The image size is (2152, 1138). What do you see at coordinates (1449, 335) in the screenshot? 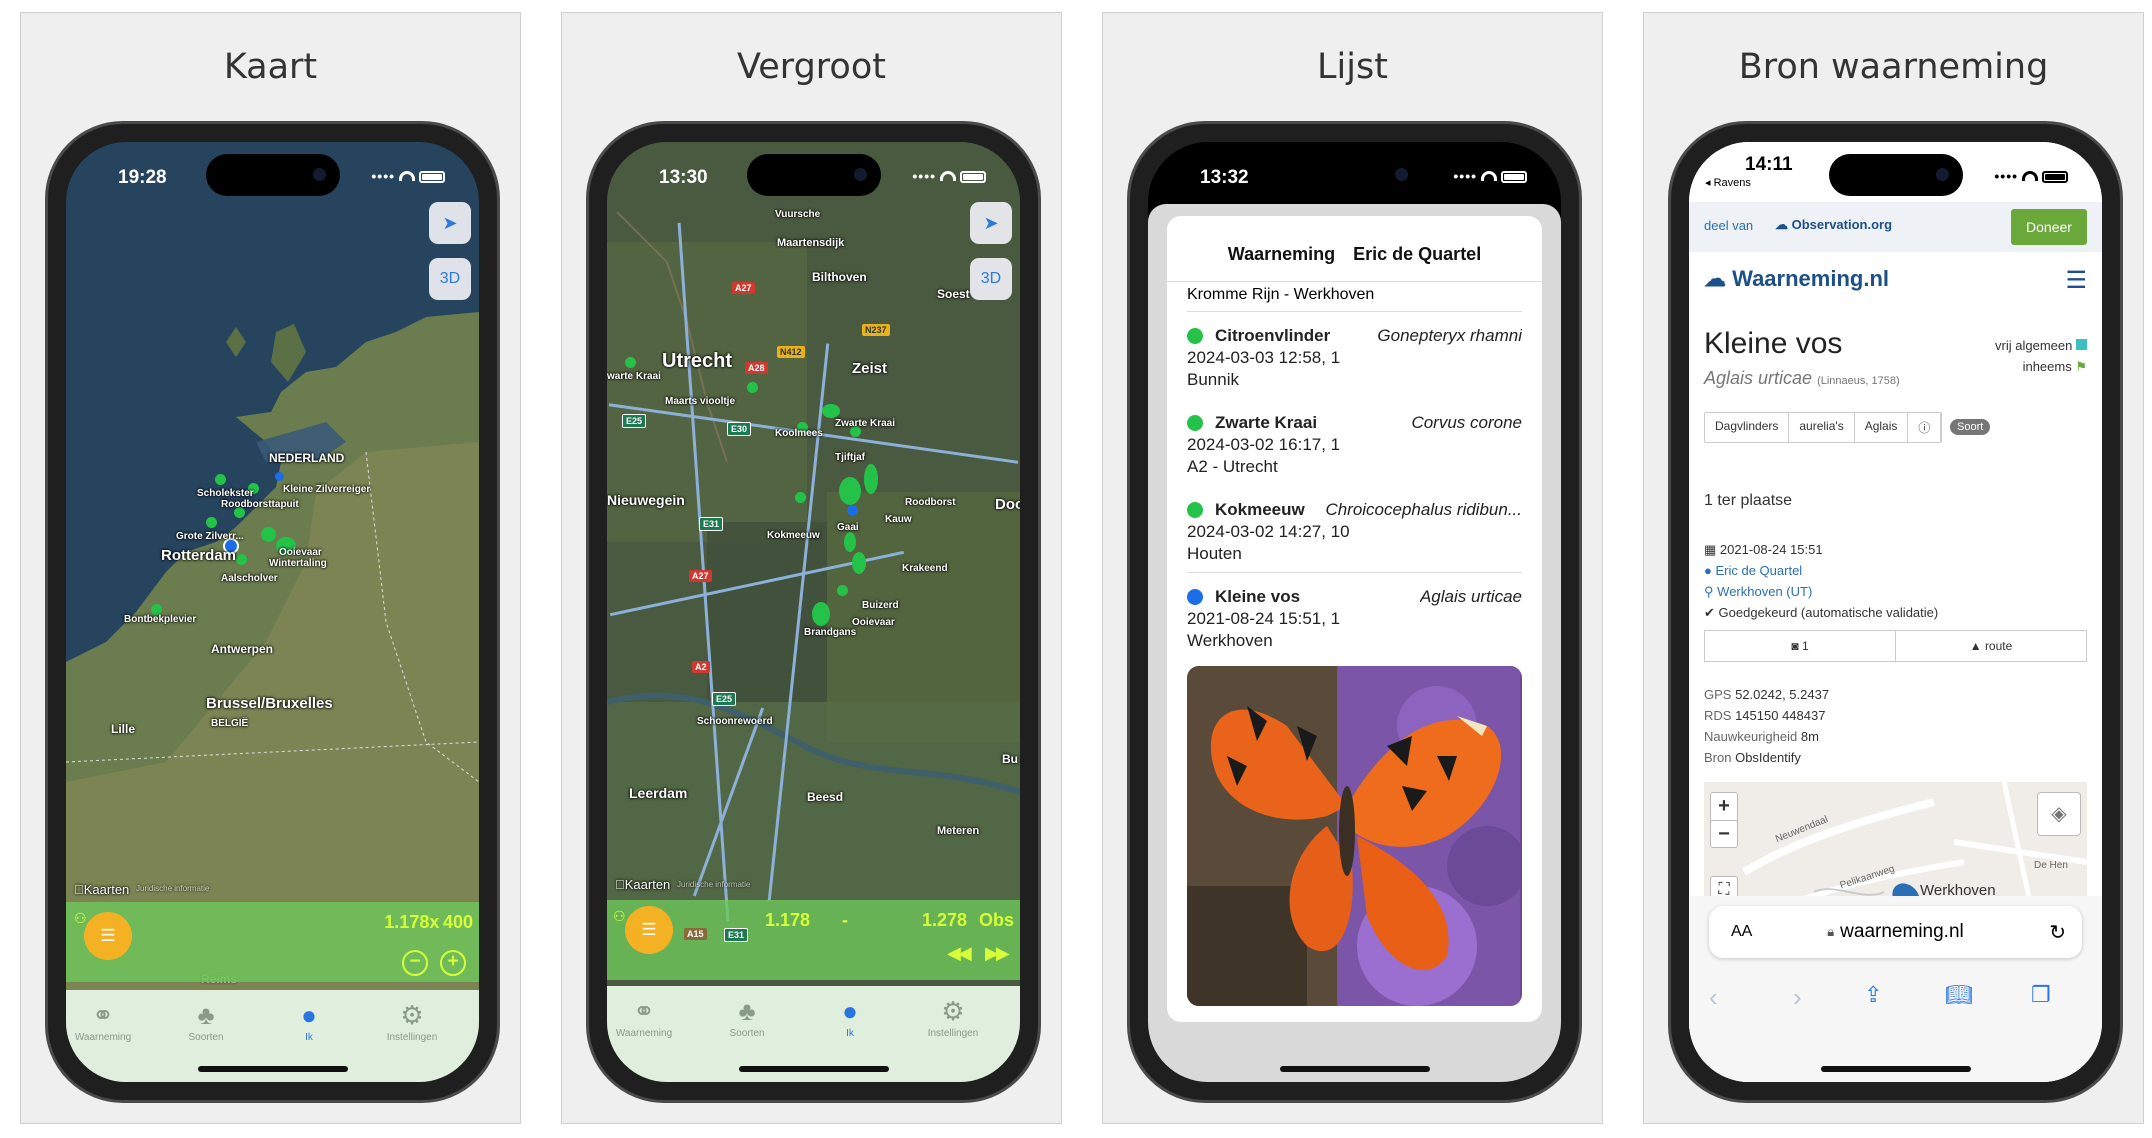
I see `scientific-name: Gonepteryx rhamni` at bounding box center [1449, 335].